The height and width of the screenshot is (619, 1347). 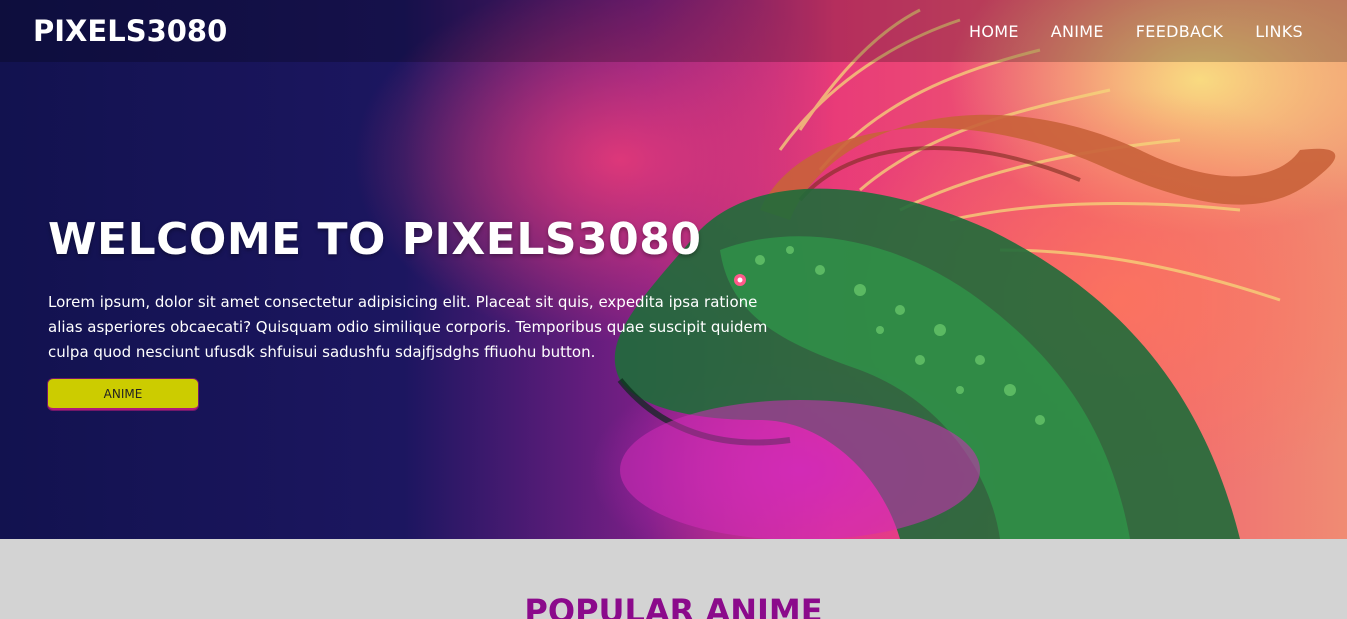 What do you see at coordinates (673, 579) in the screenshot?
I see `popular-anime-section: POPULAR ANIME` at bounding box center [673, 579].